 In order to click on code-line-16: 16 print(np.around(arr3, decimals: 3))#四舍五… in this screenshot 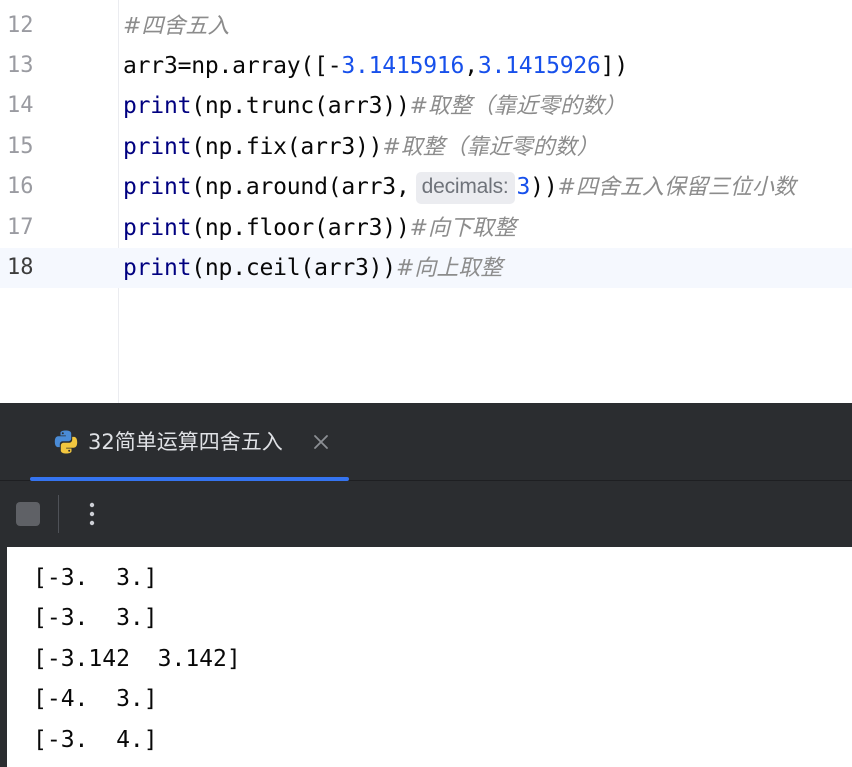, I will do `click(426, 187)`.